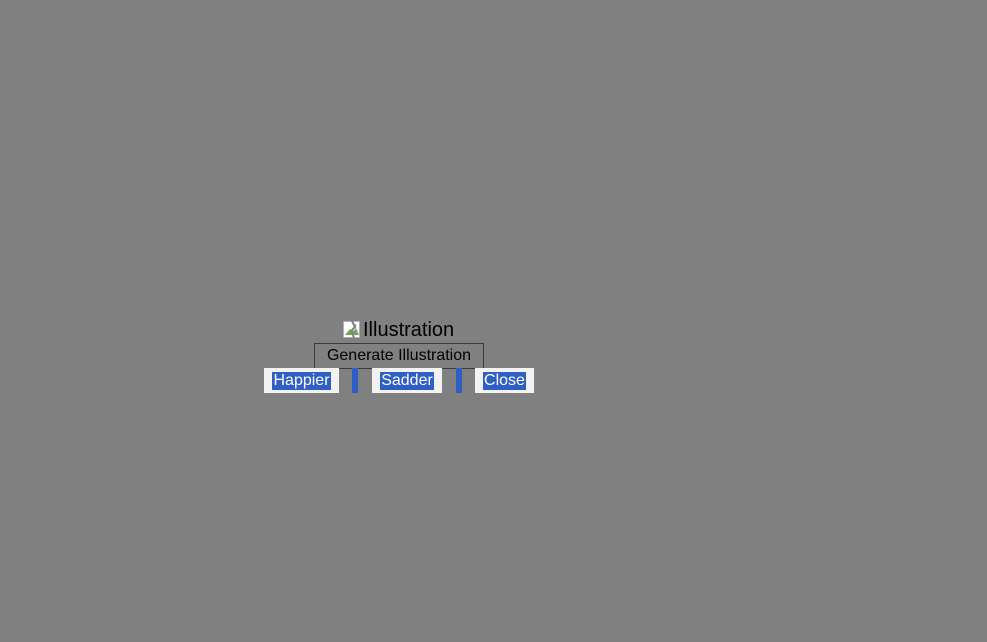  What do you see at coordinates (352, 330) in the screenshot?
I see `broken-image-icon` at bounding box center [352, 330].